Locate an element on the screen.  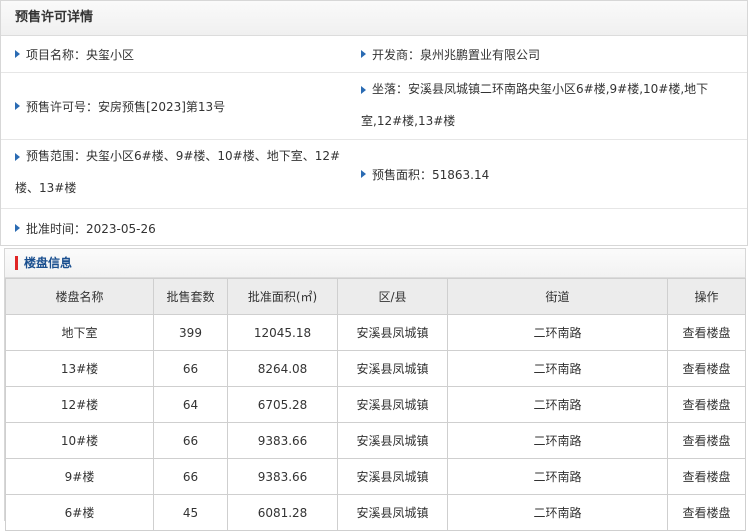
table-row: 9#楼 66 9383.66 安溪县凤城镇 二环南路 查看楼盘 is located at coordinates (375, 476).